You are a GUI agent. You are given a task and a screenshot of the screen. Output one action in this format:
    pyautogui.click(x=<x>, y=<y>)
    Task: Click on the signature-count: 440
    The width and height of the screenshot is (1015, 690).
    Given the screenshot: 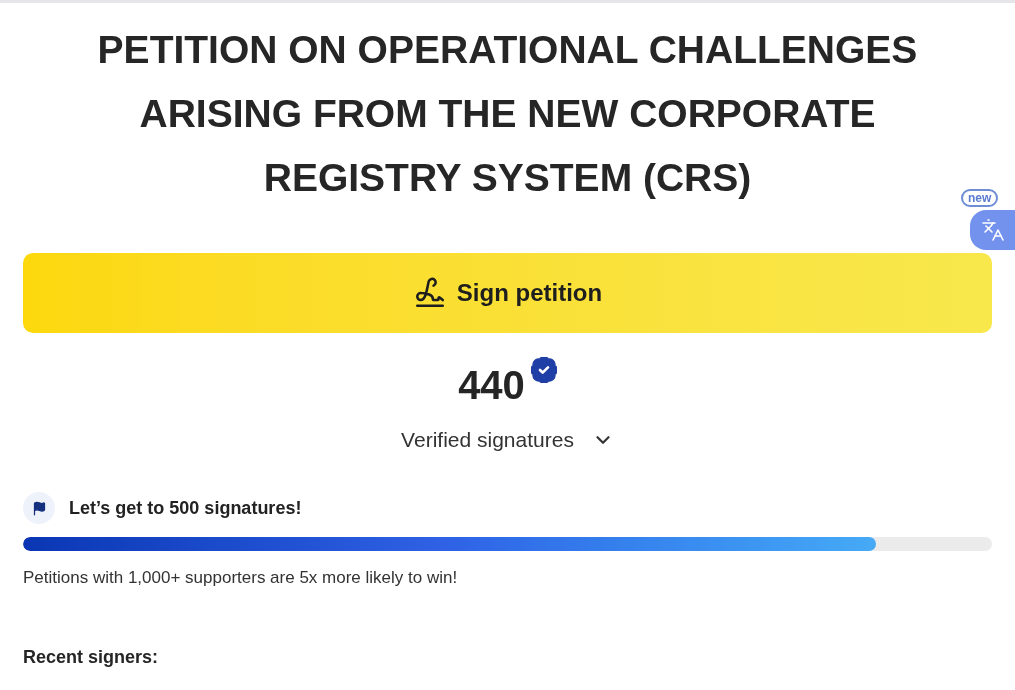 What is the action you would take?
    pyautogui.click(x=491, y=385)
    